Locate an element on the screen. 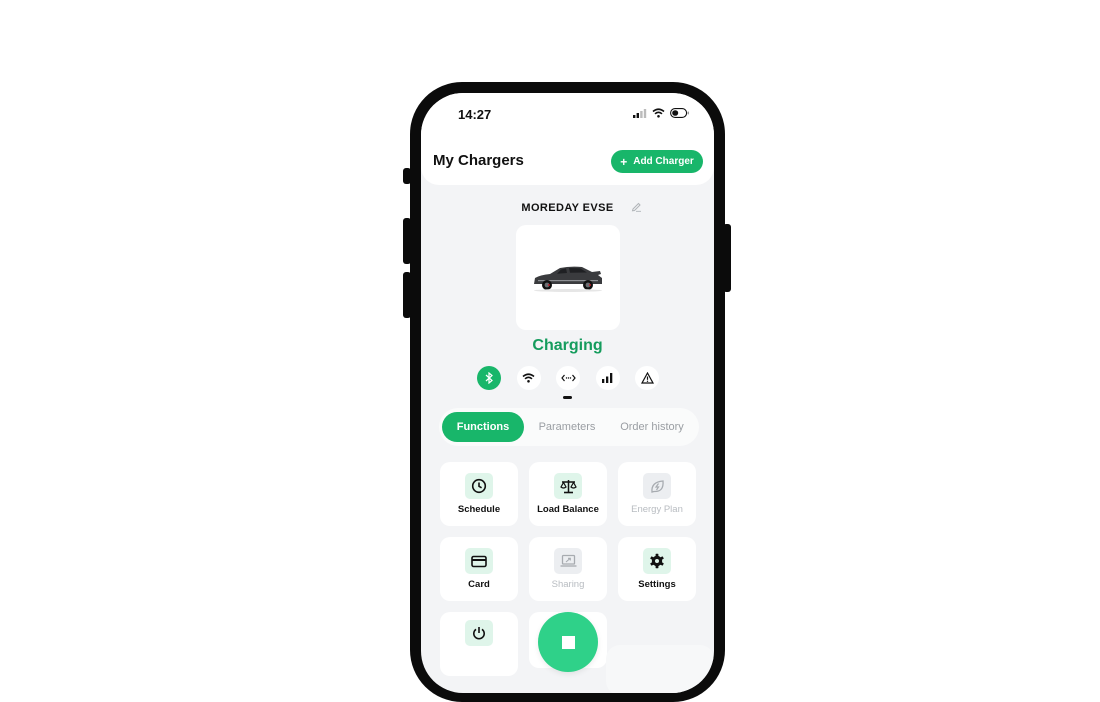  function-schedule: Schedule is located at coordinates (479, 494).